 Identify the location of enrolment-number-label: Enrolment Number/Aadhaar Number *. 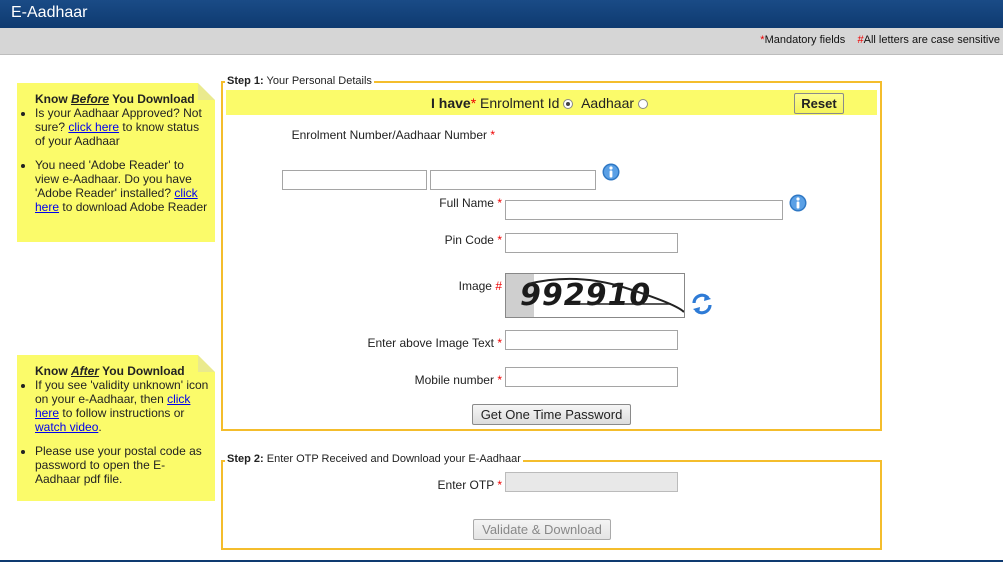
(393, 135).